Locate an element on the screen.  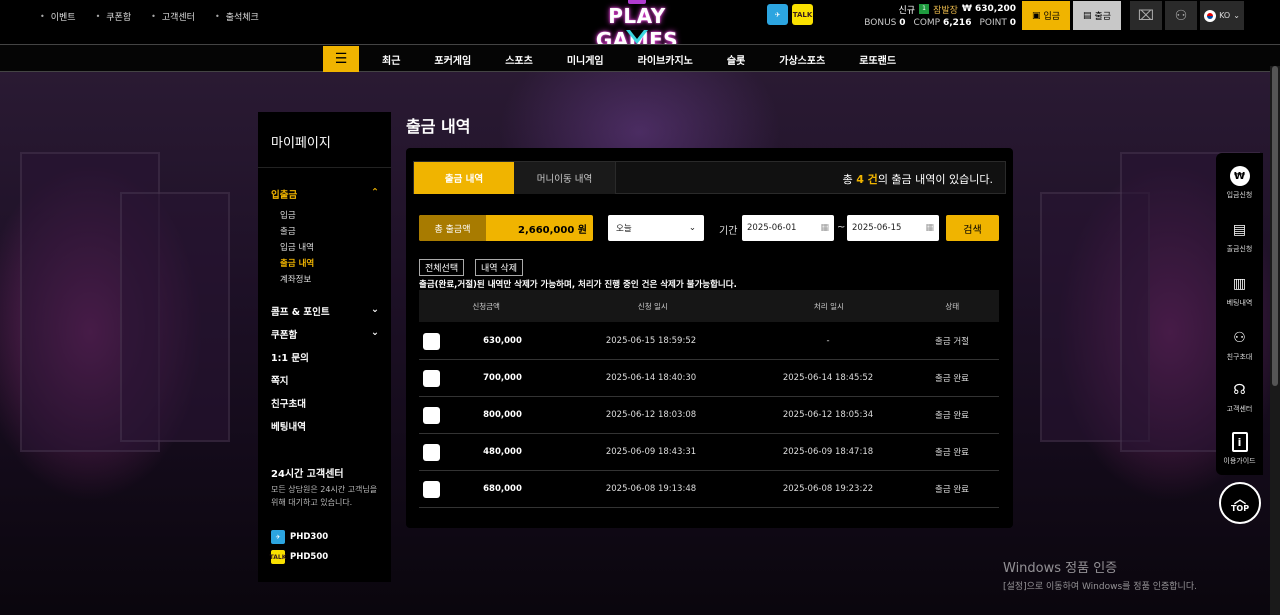
contact-kakao: TALK PHD500 is located at coordinates (299, 557).